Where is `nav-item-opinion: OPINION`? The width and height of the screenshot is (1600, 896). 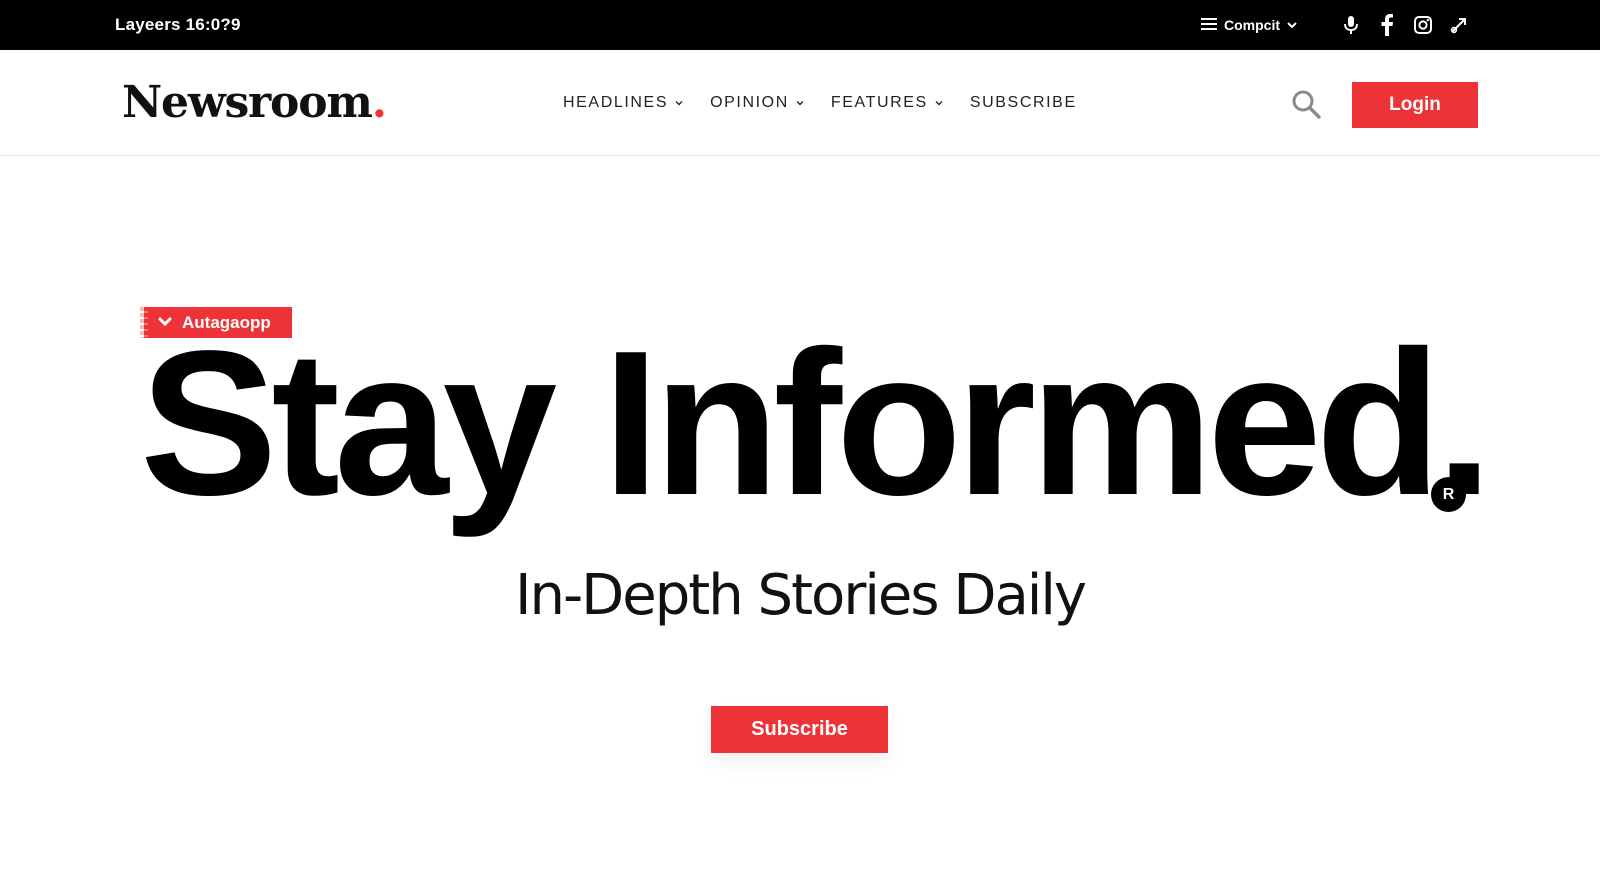
nav-item-opinion: OPINION is located at coordinates (757, 103).